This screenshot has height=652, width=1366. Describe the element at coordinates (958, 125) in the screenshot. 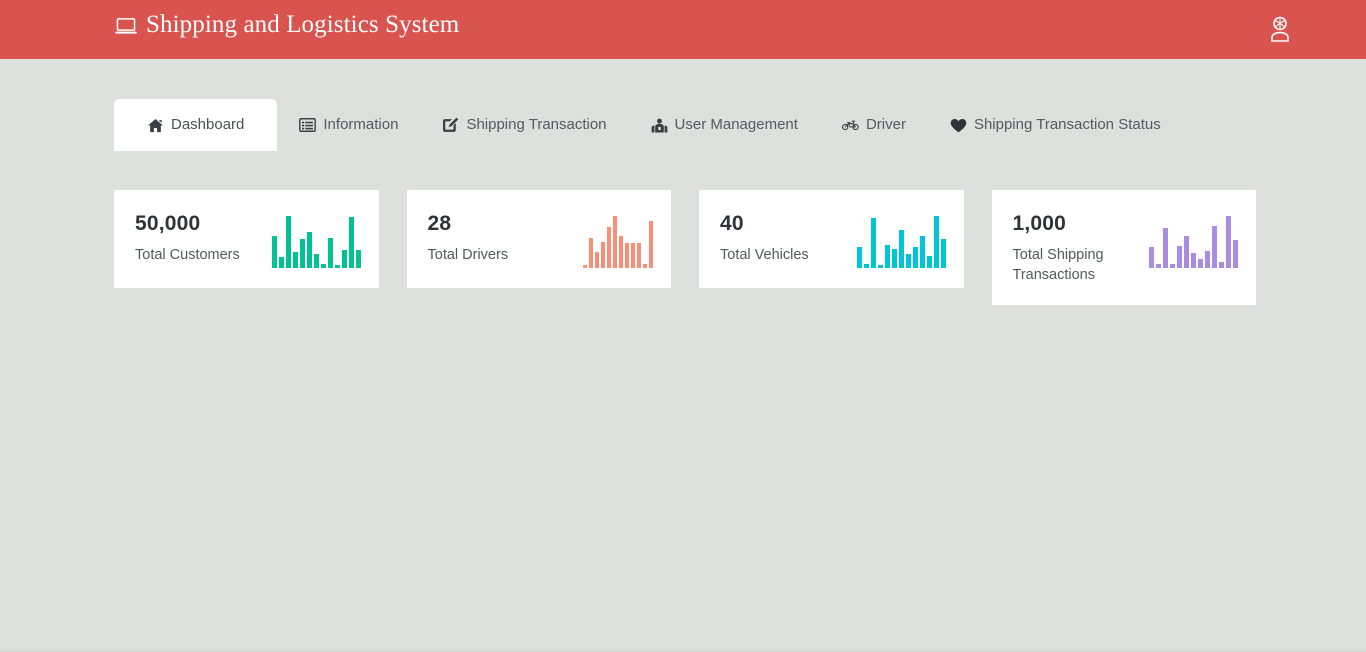

I see `heart-icon` at that location.